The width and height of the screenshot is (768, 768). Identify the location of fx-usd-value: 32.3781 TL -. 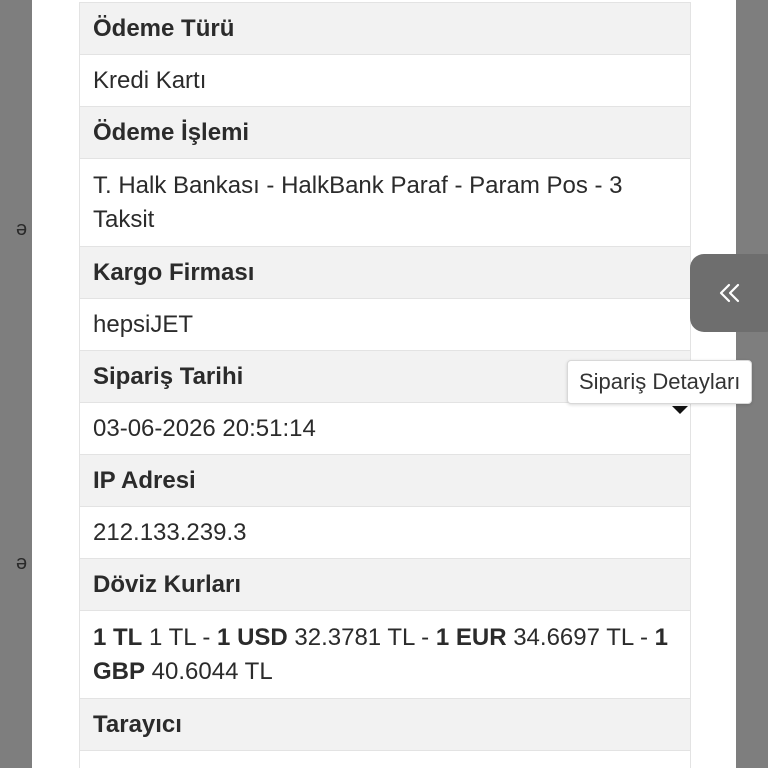
(361, 637).